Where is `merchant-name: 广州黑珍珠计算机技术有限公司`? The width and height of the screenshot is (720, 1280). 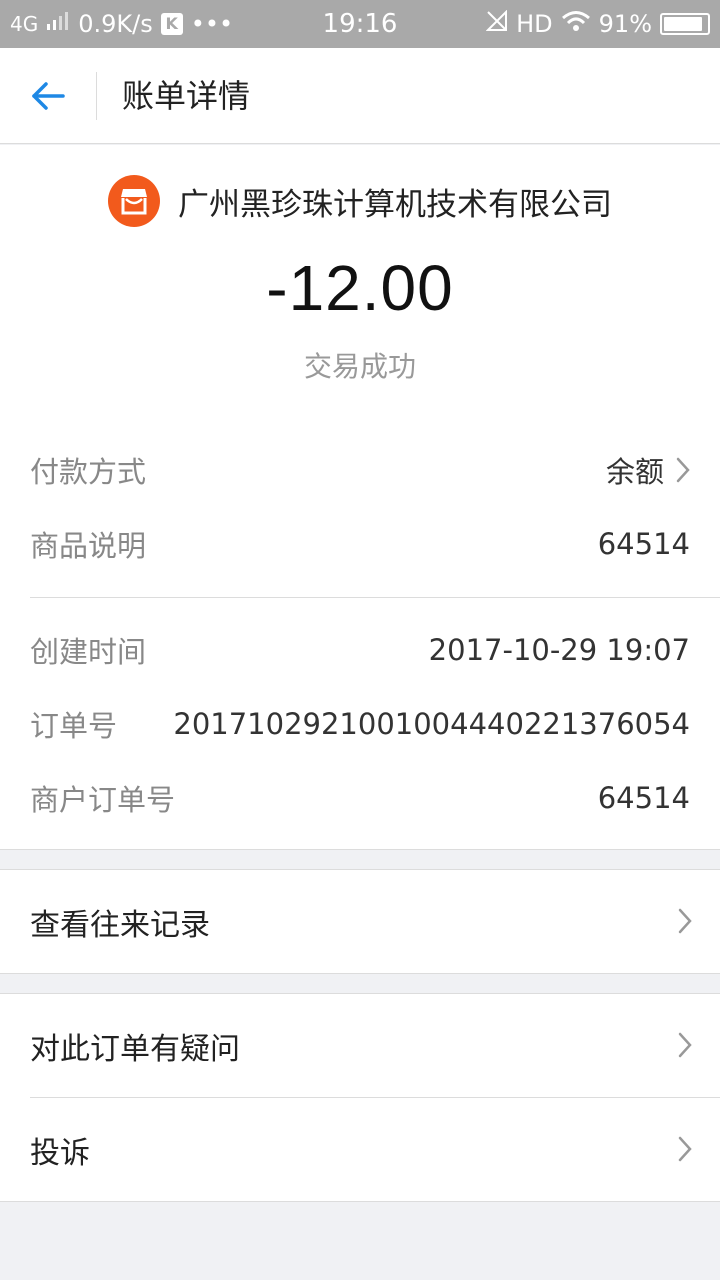
merchant-name: 广州黑珍珠计算机技术有限公司 is located at coordinates (395, 204).